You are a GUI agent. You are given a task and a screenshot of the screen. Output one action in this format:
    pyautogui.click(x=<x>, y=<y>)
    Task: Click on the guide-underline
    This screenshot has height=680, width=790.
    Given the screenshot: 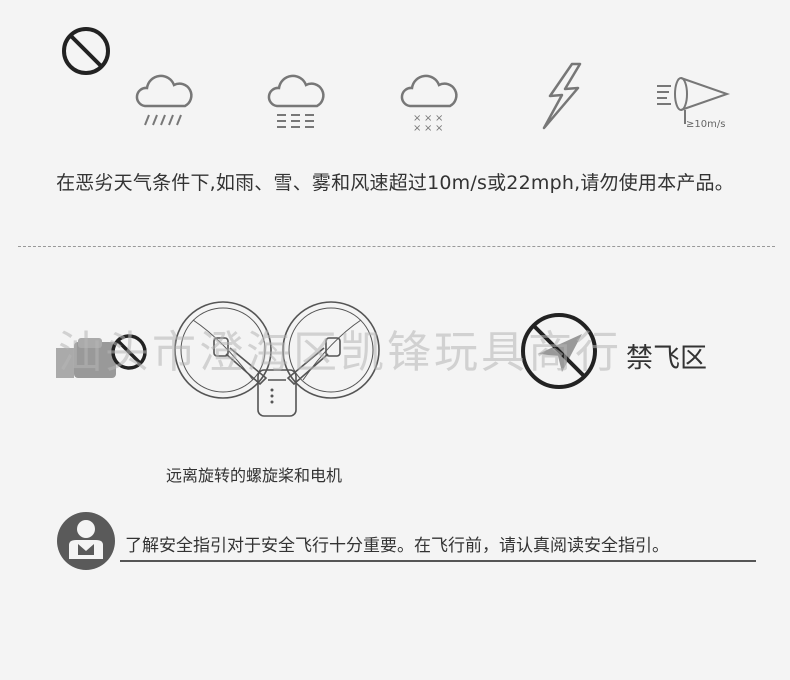 What is the action you would take?
    pyautogui.click(x=438, y=561)
    